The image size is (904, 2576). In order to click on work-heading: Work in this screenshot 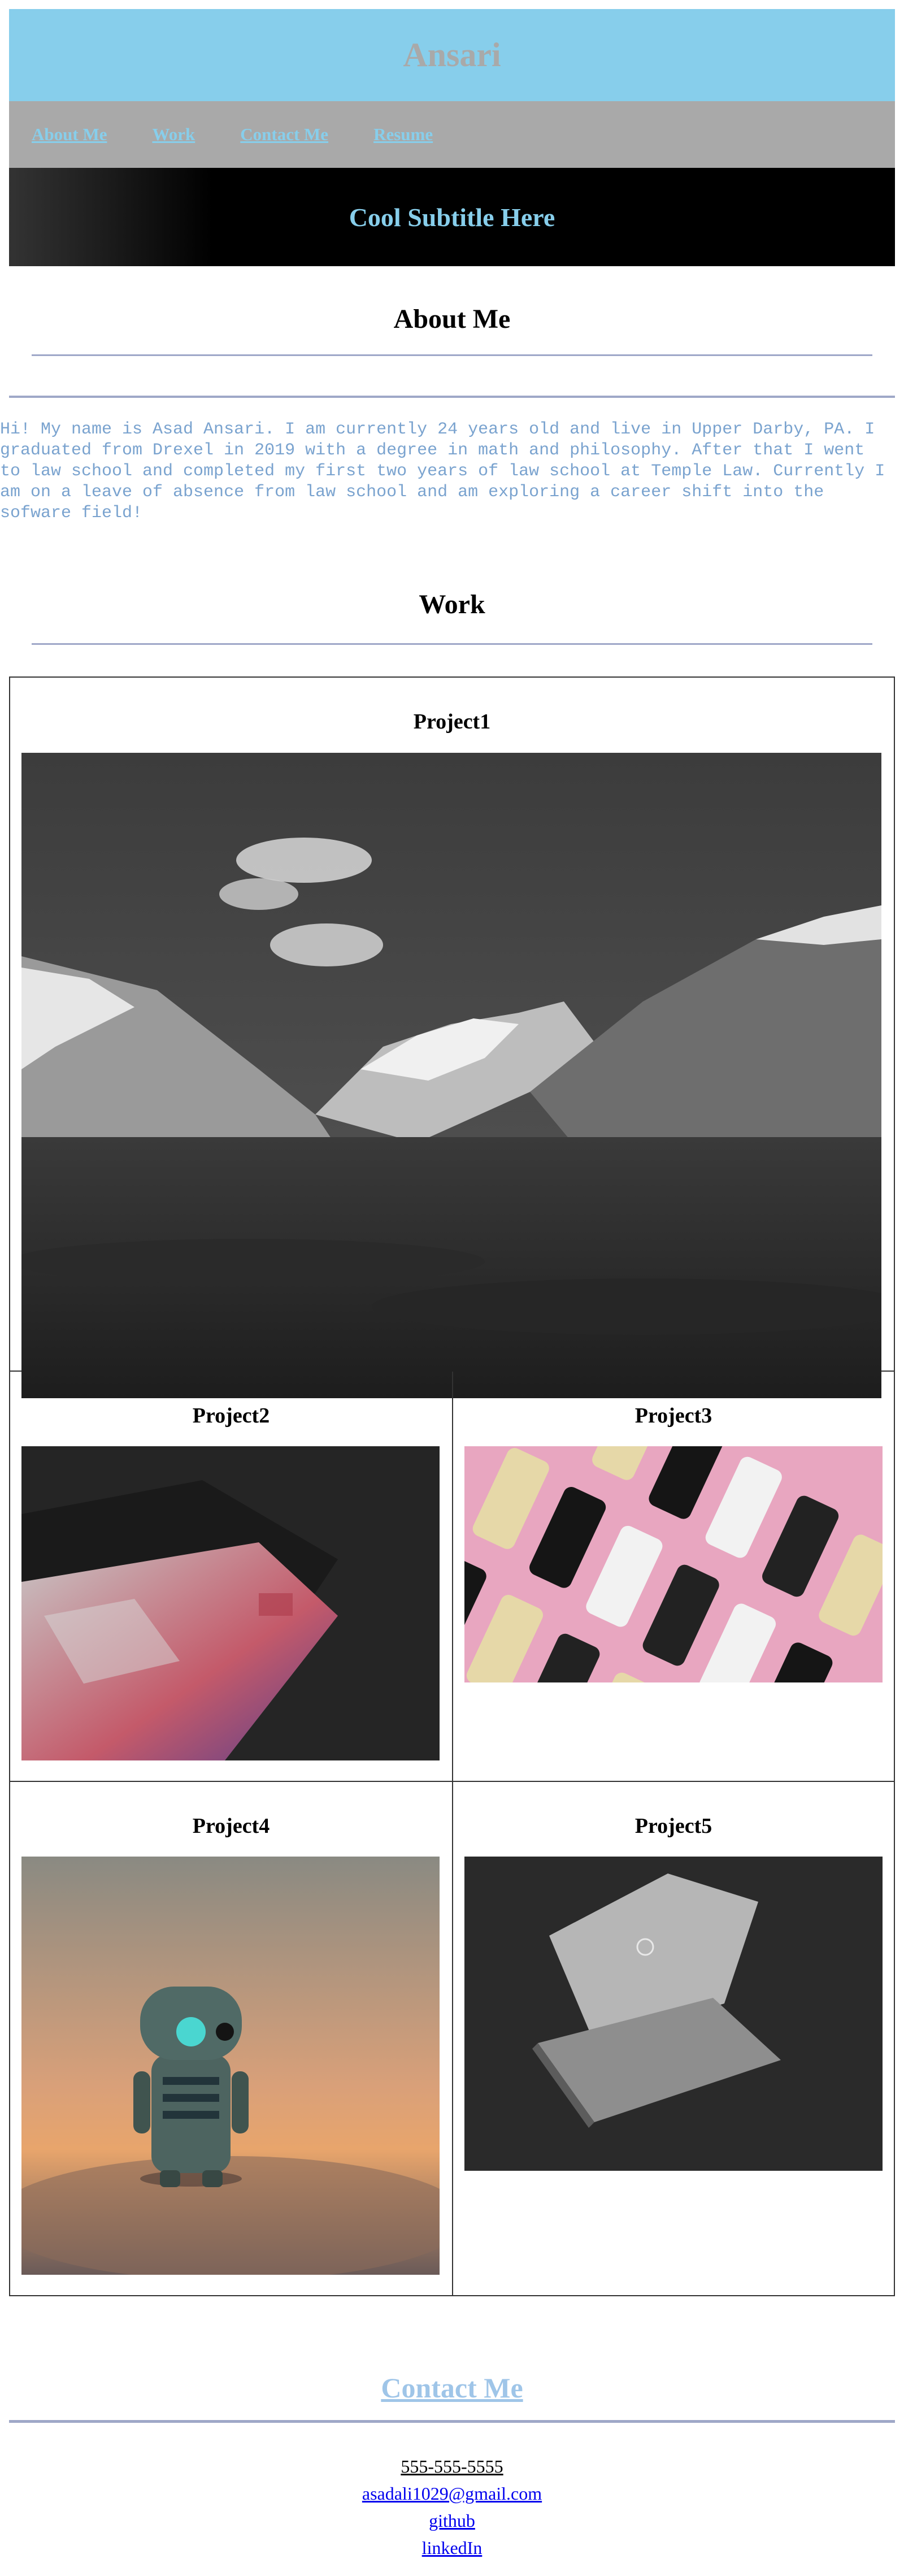, I will do `click(452, 604)`.